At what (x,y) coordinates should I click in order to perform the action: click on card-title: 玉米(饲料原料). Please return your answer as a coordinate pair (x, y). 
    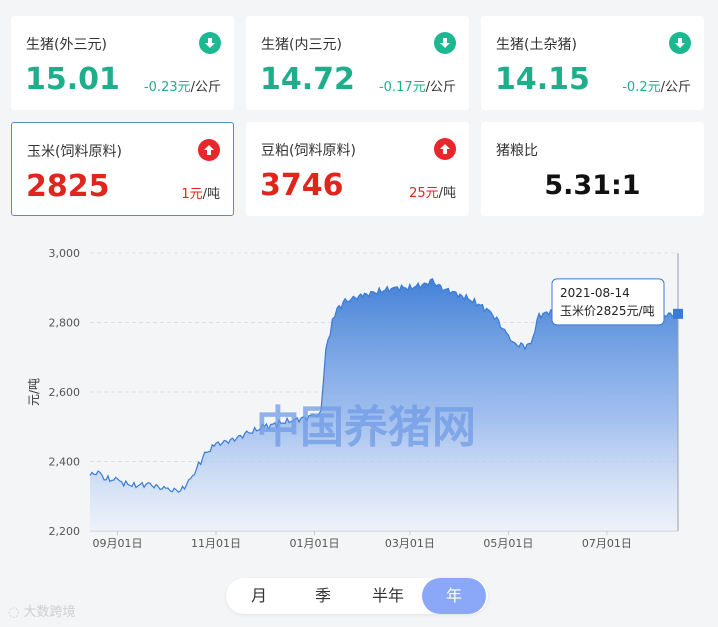
    Looking at the image, I should click on (74, 152).